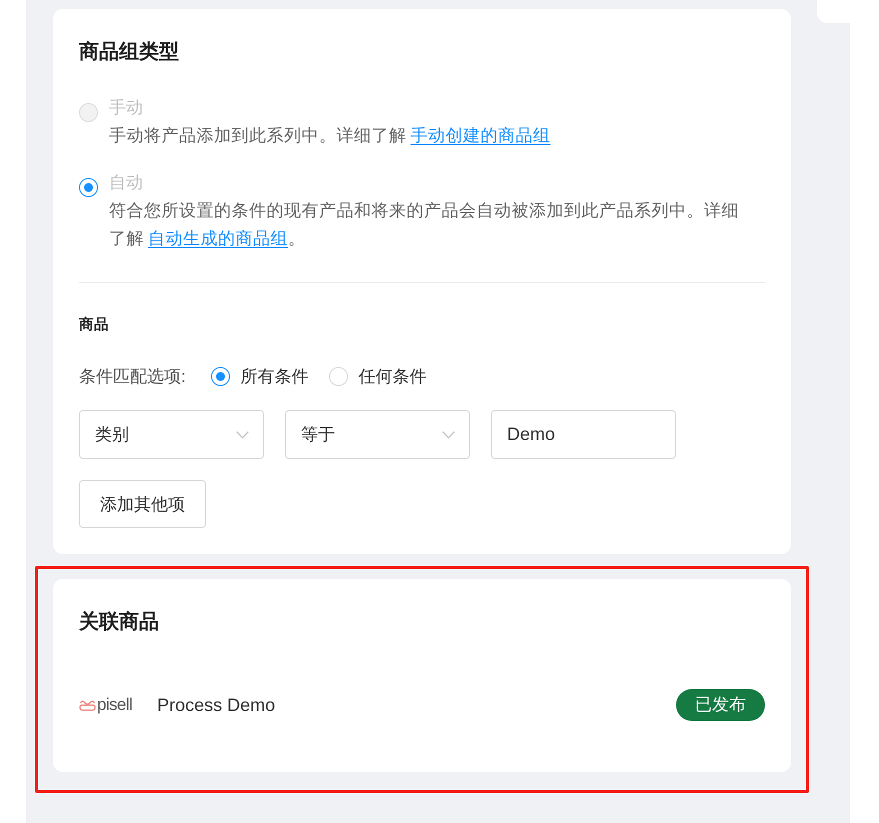  Describe the element at coordinates (220, 376) in the screenshot. I see `radio-button` at that location.